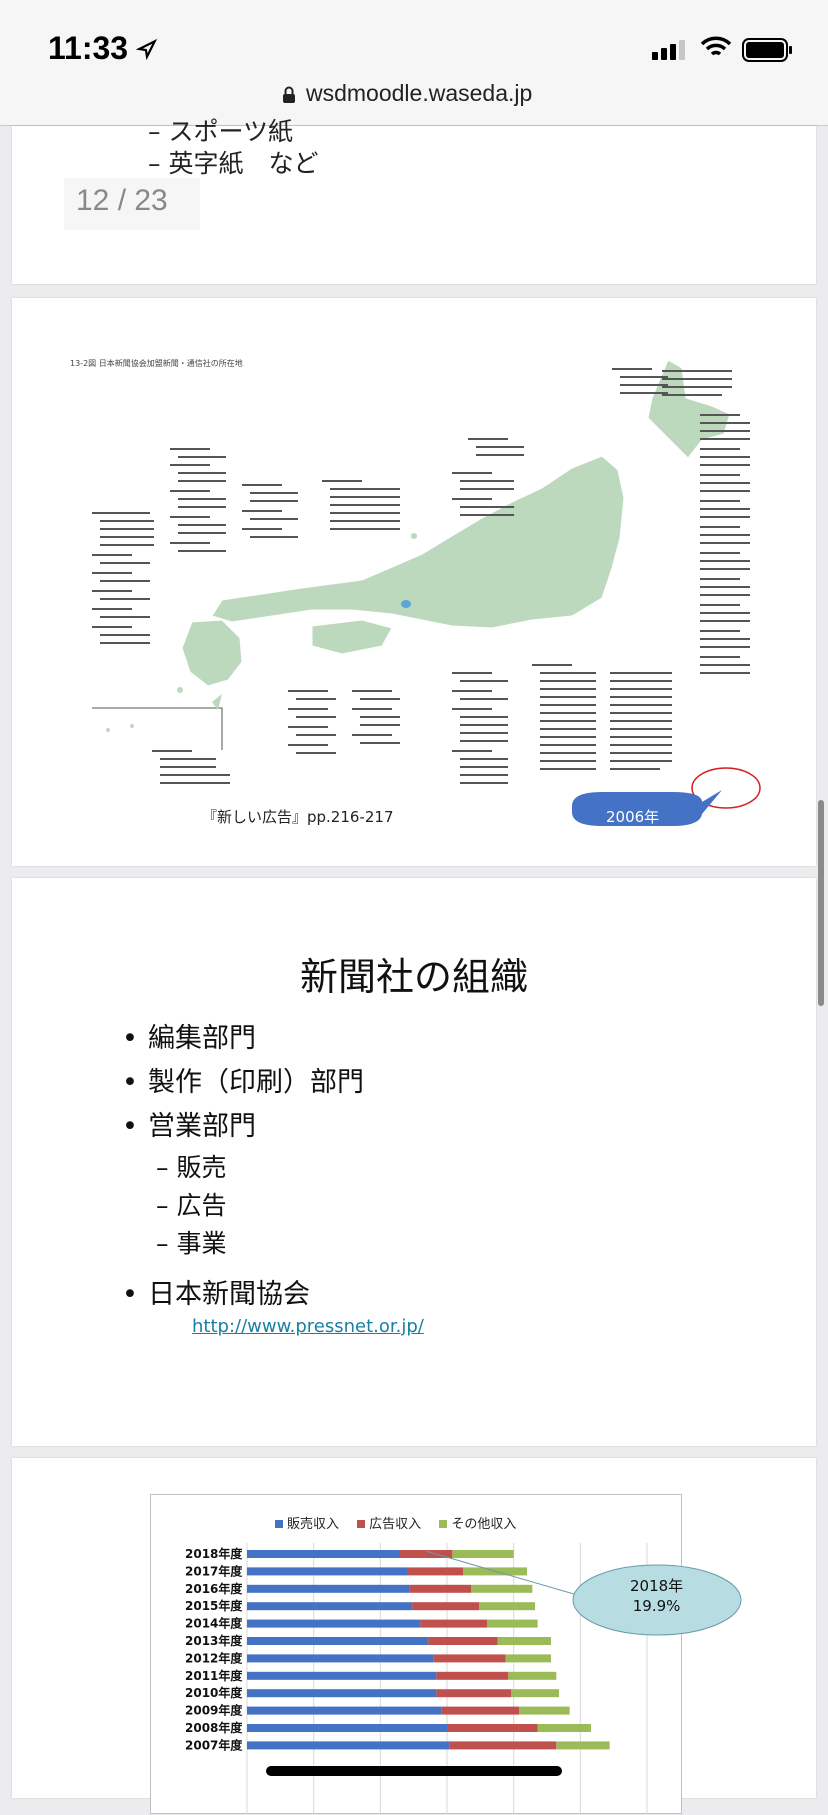 This screenshot has height=1815, width=828. I want to click on category-label: 2010年度, so click(214, 1692).